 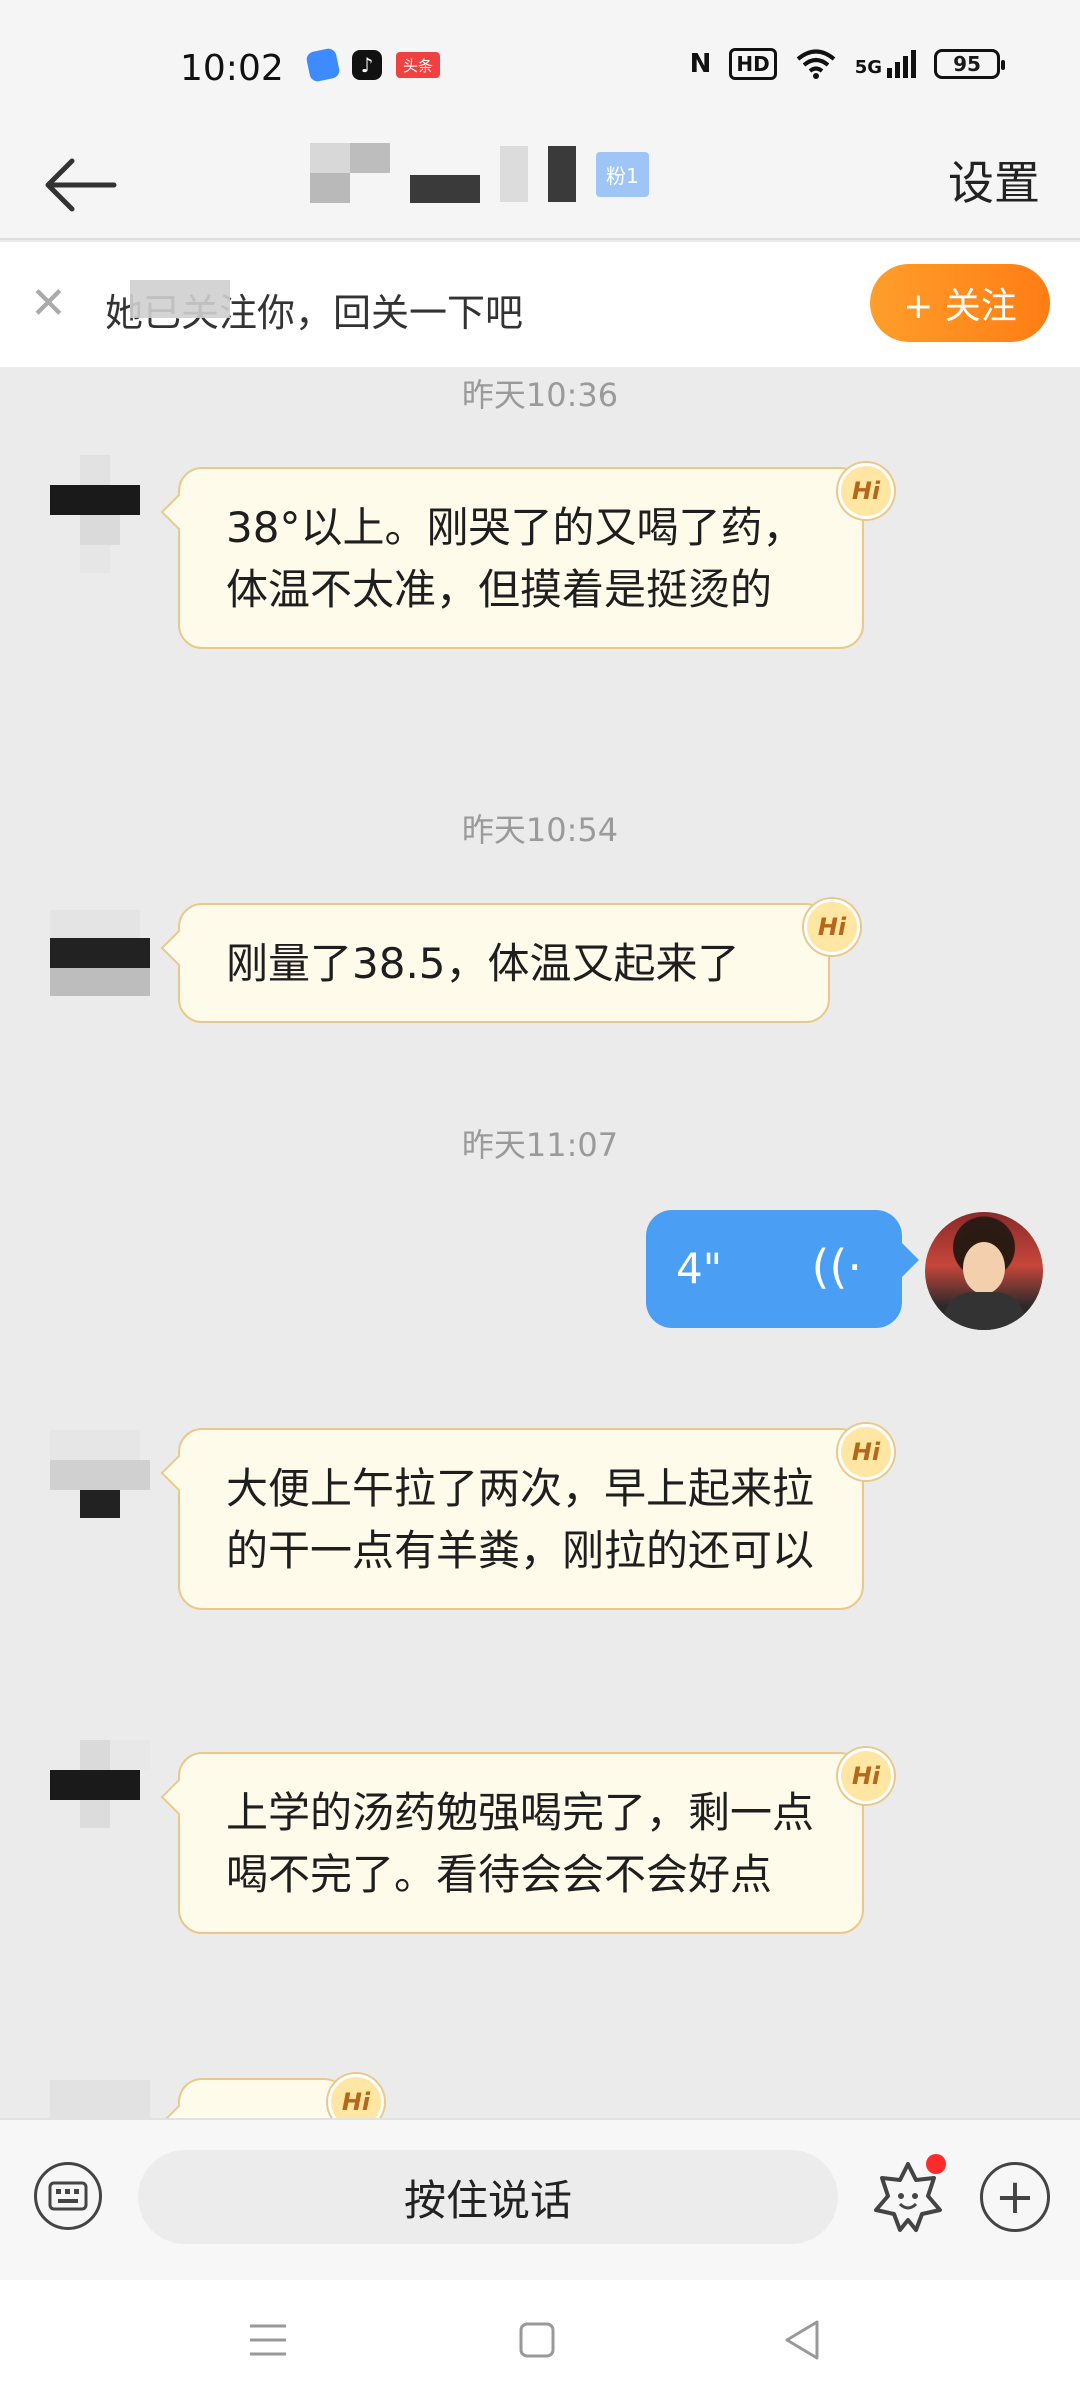 I want to click on menu-nav-button, so click(x=268, y=2340).